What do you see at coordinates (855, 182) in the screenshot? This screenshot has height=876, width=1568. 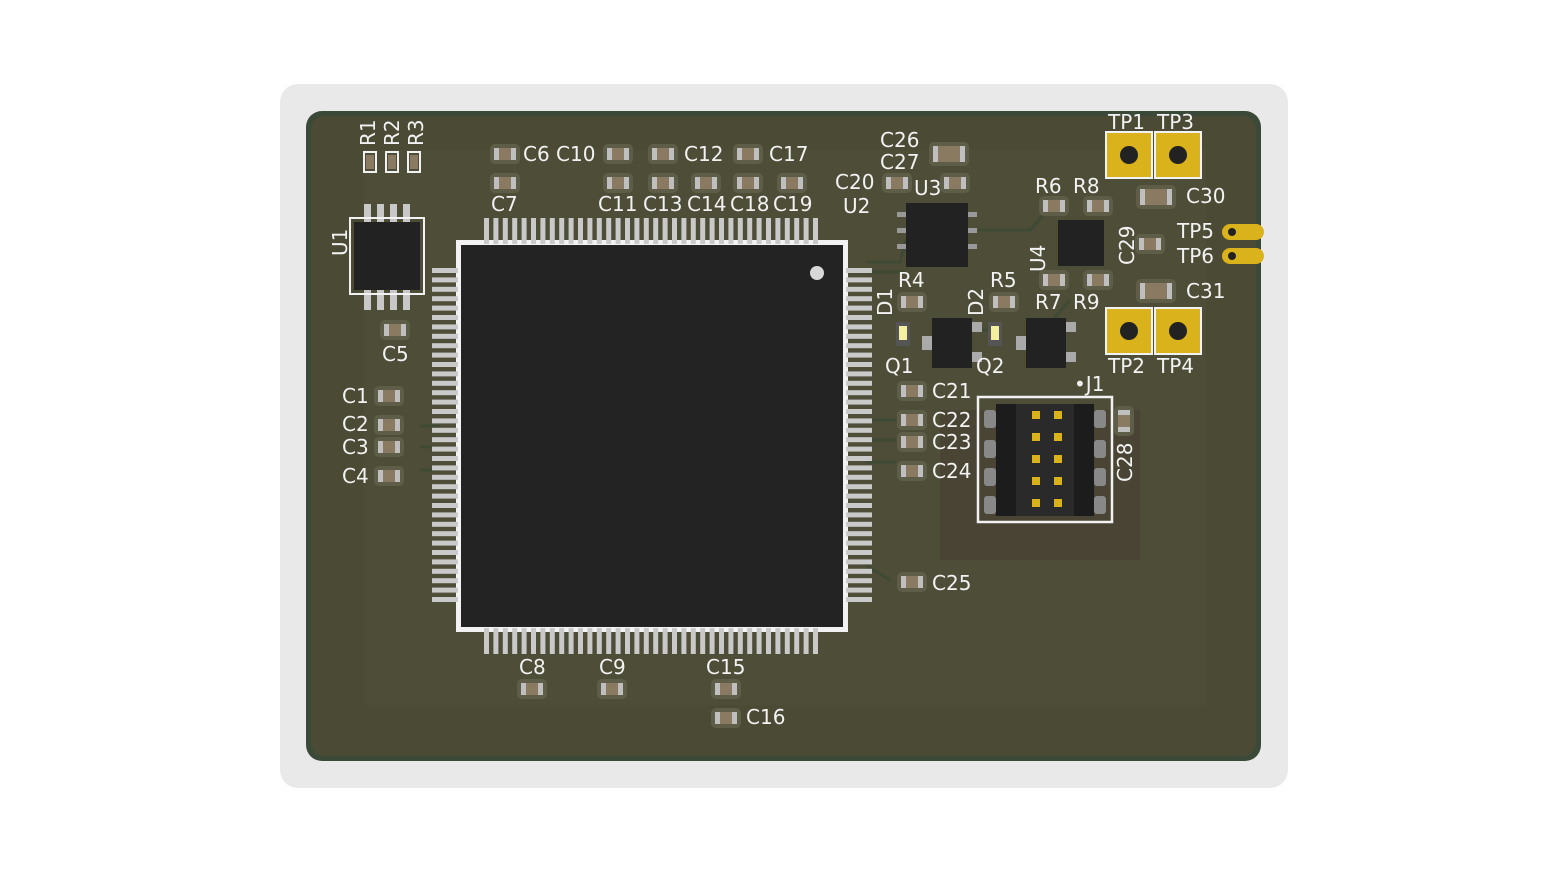 I see `label-c20: C20` at bounding box center [855, 182].